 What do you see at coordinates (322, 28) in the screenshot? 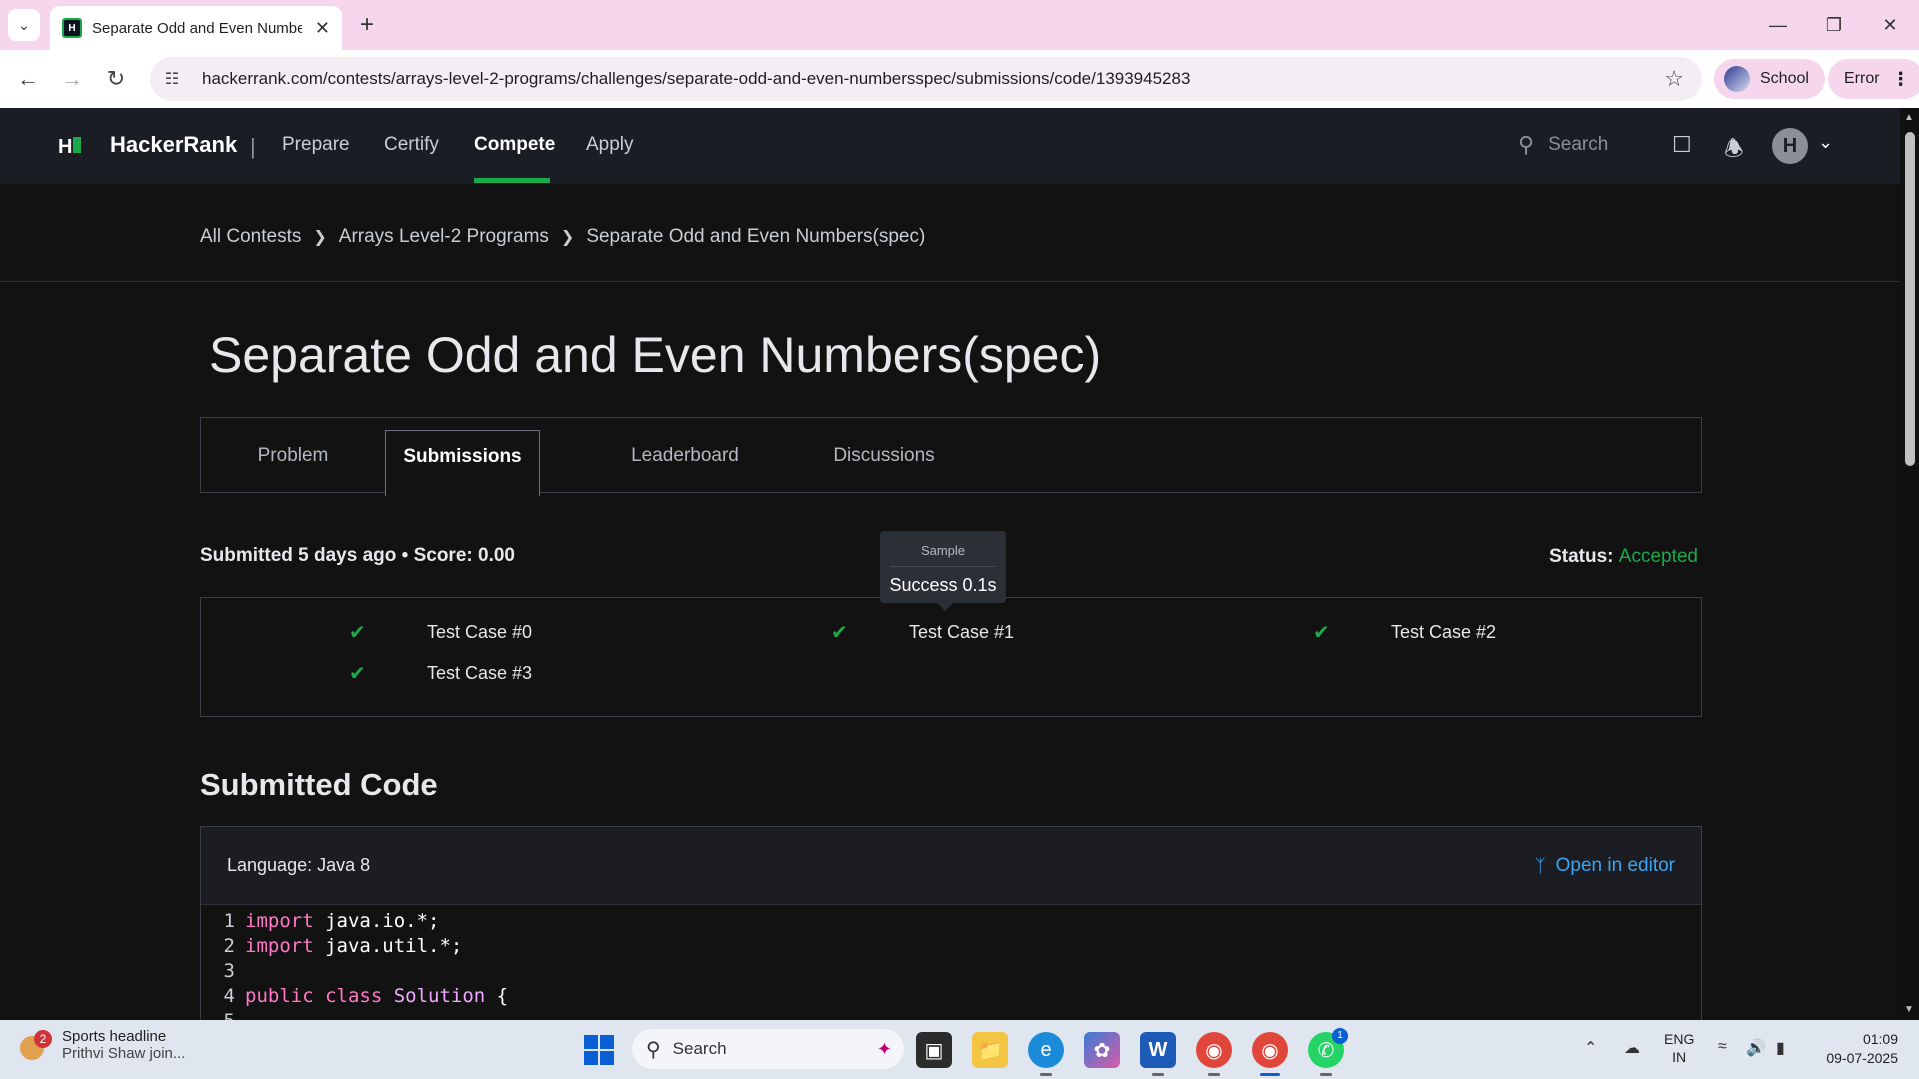
I see `close-tab-icon: ✕` at bounding box center [322, 28].